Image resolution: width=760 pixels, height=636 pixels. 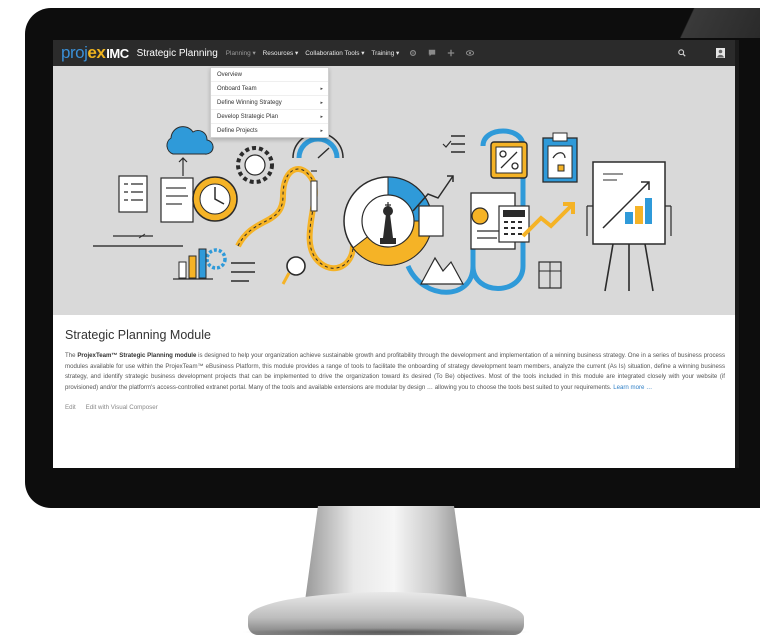 I want to click on checklist-document-icon, so click(x=133, y=207).